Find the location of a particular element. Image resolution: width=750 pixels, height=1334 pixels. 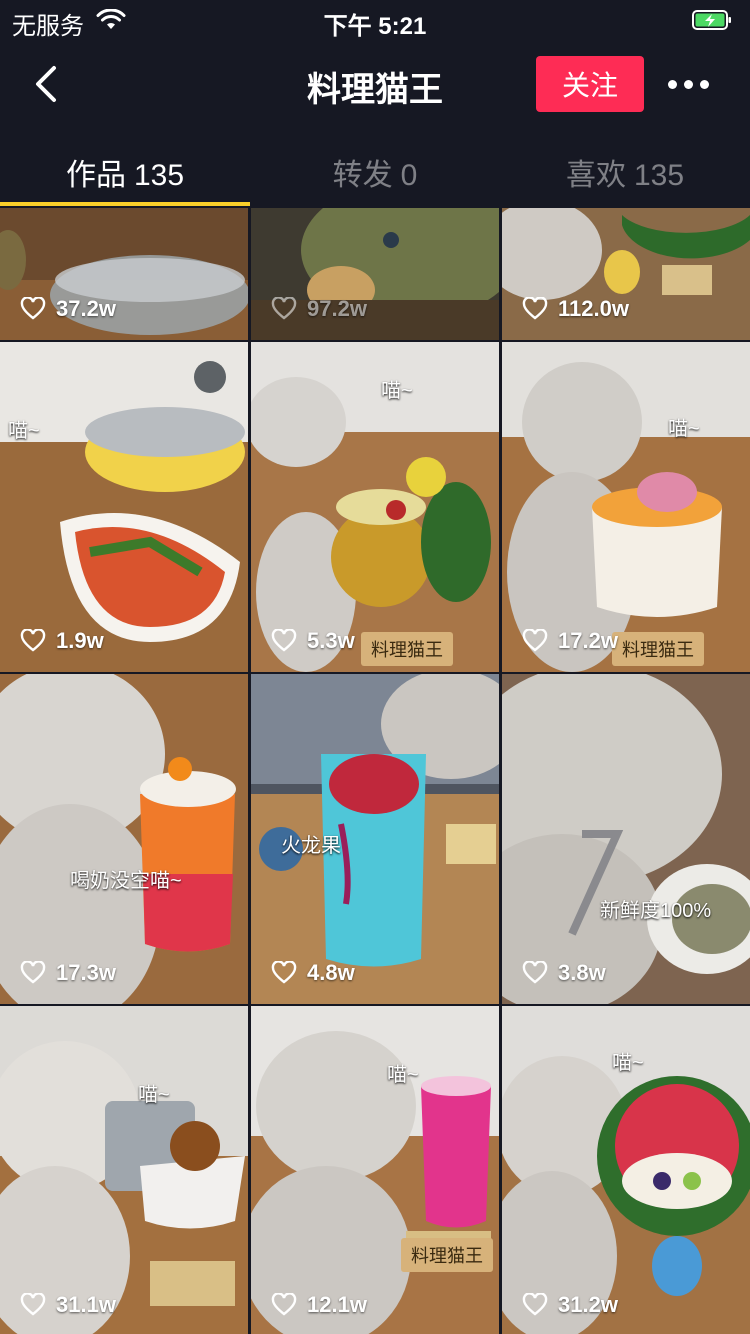

tab-likes: 喜欢 135 is located at coordinates (625, 167).